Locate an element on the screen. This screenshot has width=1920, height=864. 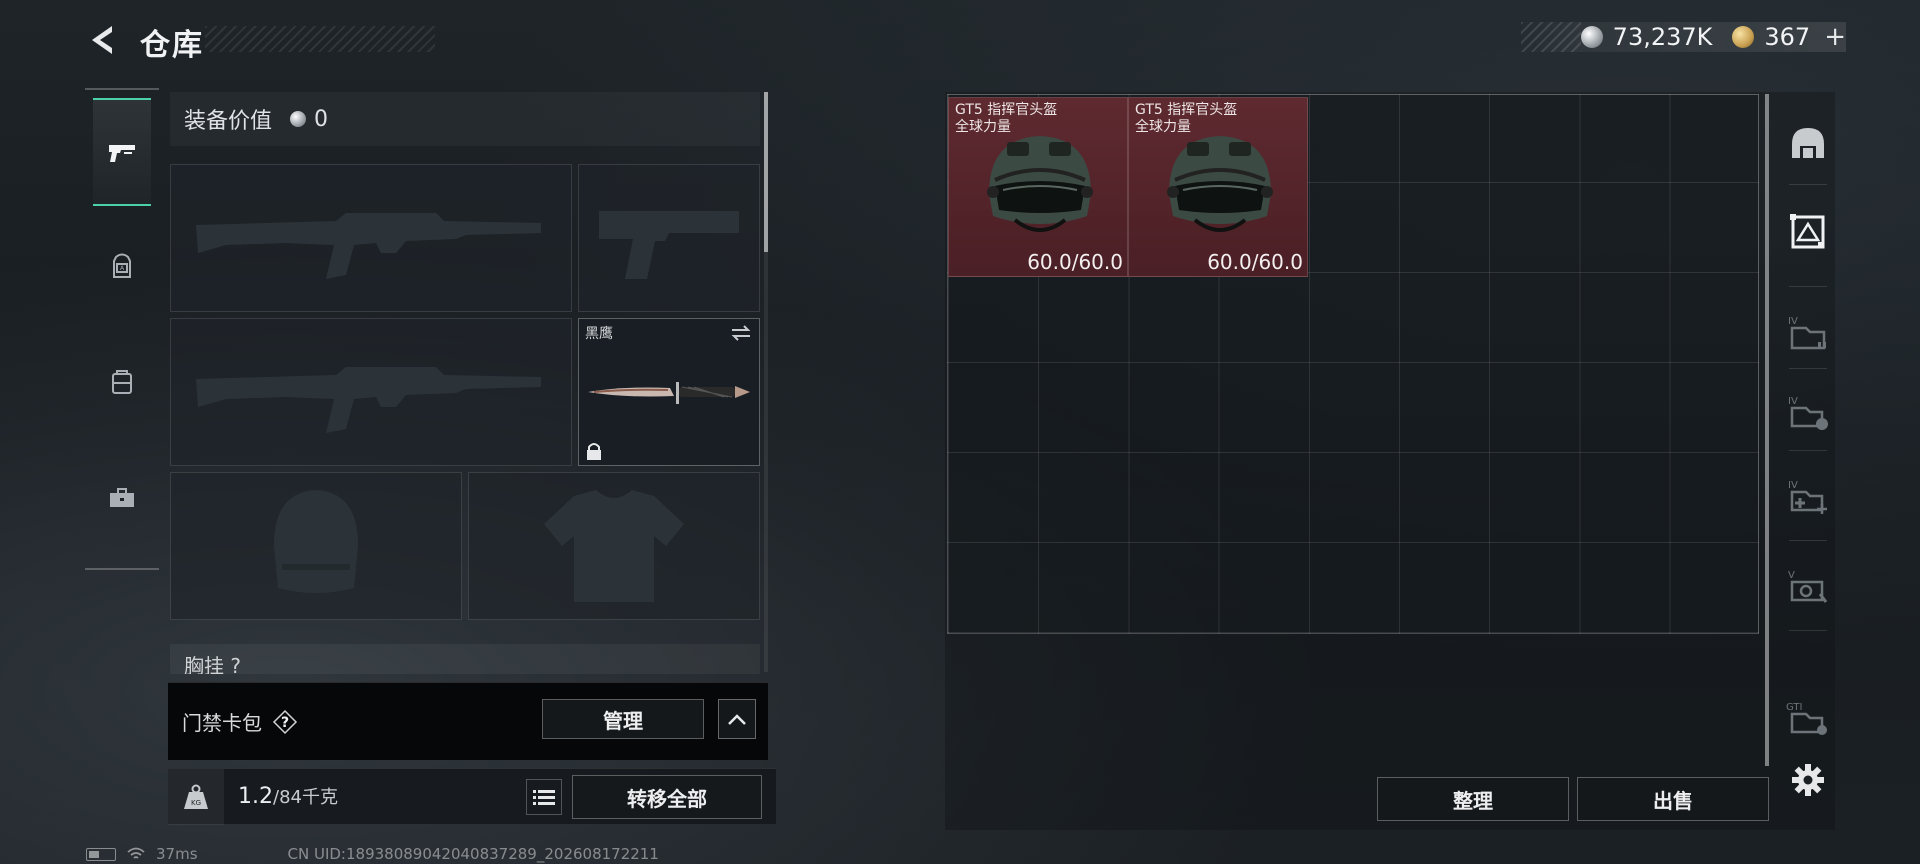
inventory-v-icon: V is located at coordinates (1808, 586).